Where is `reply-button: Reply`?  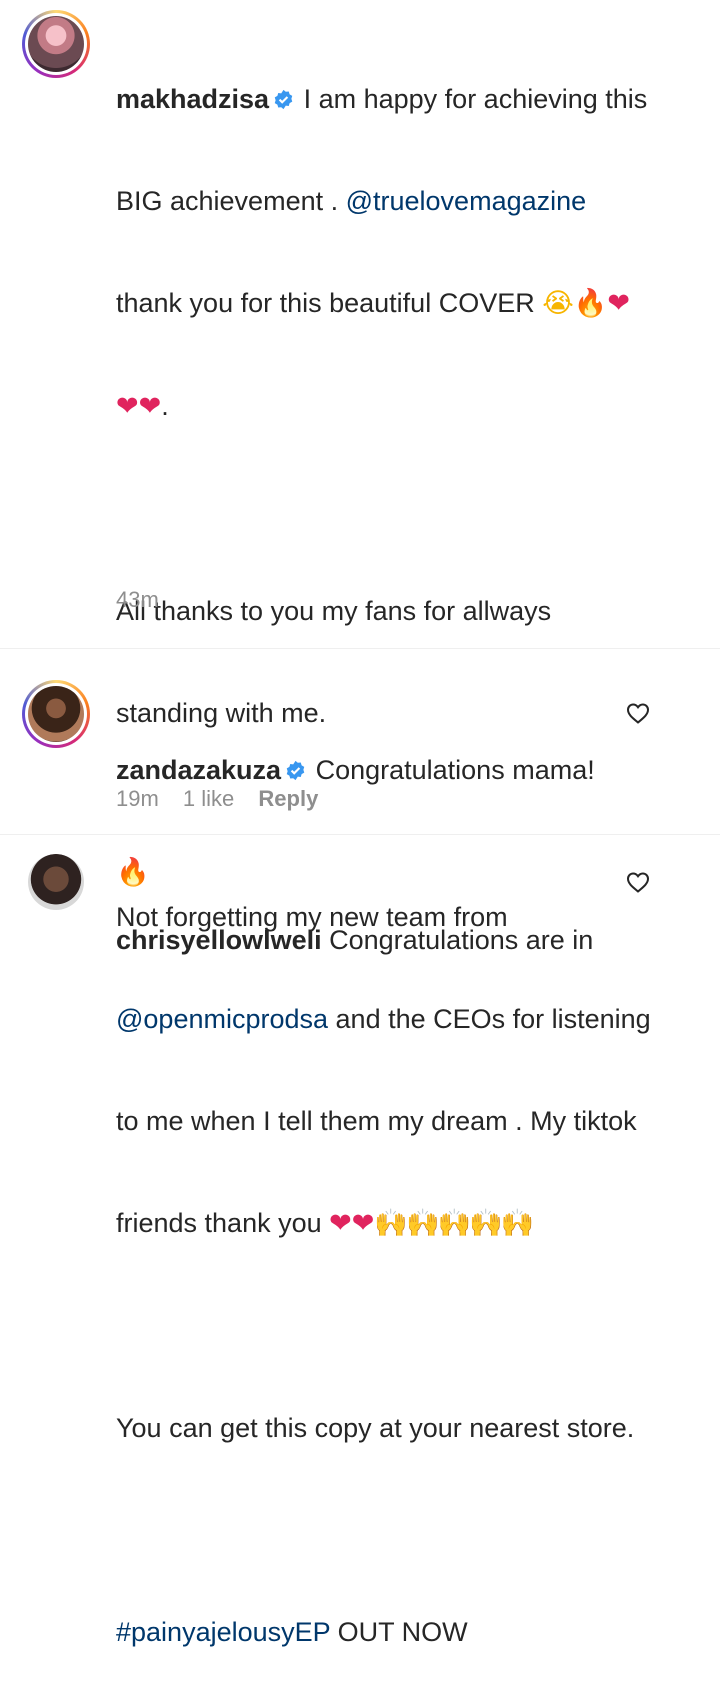
reply-button: Reply is located at coordinates (288, 798).